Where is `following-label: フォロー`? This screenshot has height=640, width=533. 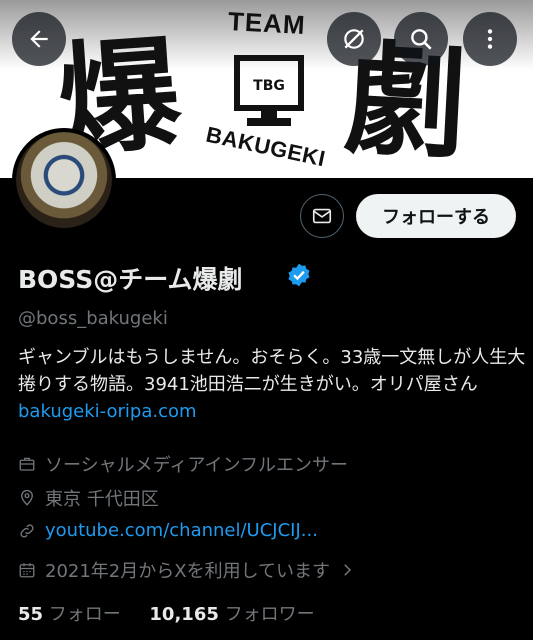
following-label: フォロー is located at coordinates (84, 614).